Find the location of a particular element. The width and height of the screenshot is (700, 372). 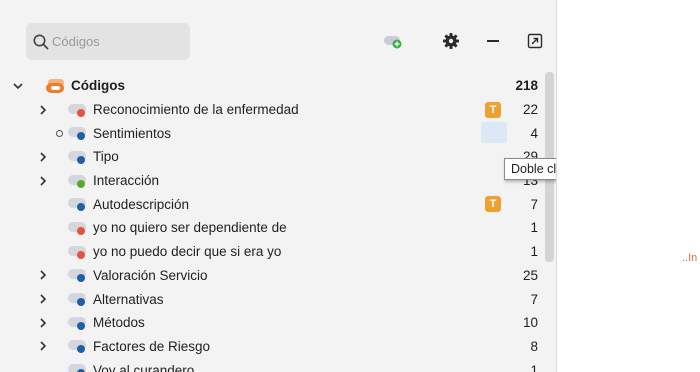

tree-item-label: yo no puedo decir que si era yo is located at coordinates (187, 252).